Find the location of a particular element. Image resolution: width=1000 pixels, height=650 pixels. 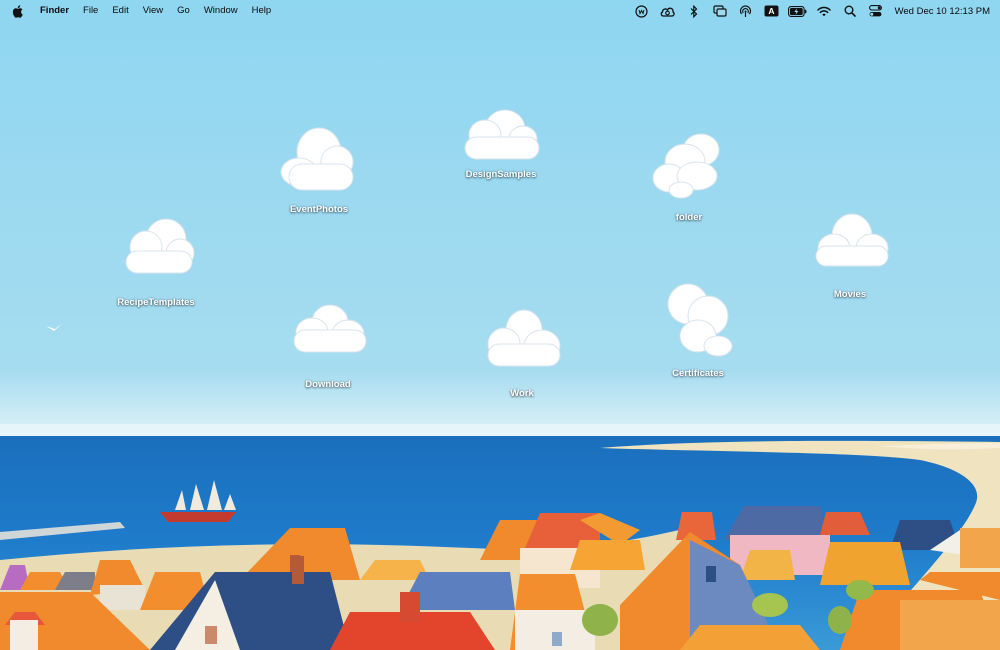

desktop-icon-movies: Movies is located at coordinates (850, 255).